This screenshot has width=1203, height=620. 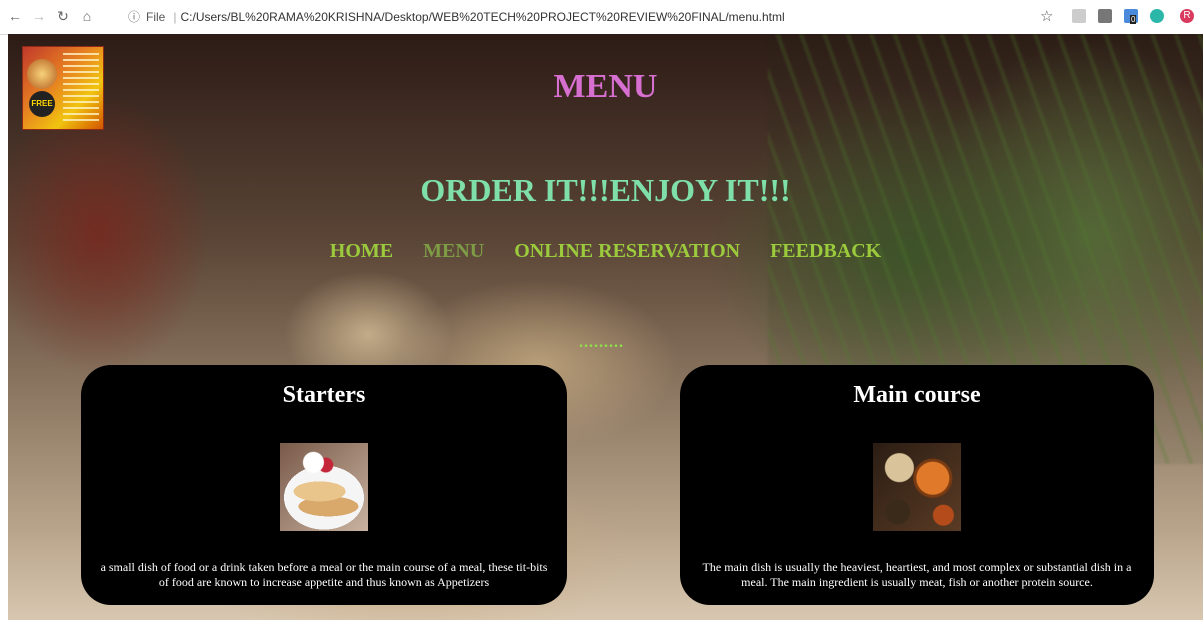 What do you see at coordinates (15, 16) in the screenshot?
I see `back-icon: ←` at bounding box center [15, 16].